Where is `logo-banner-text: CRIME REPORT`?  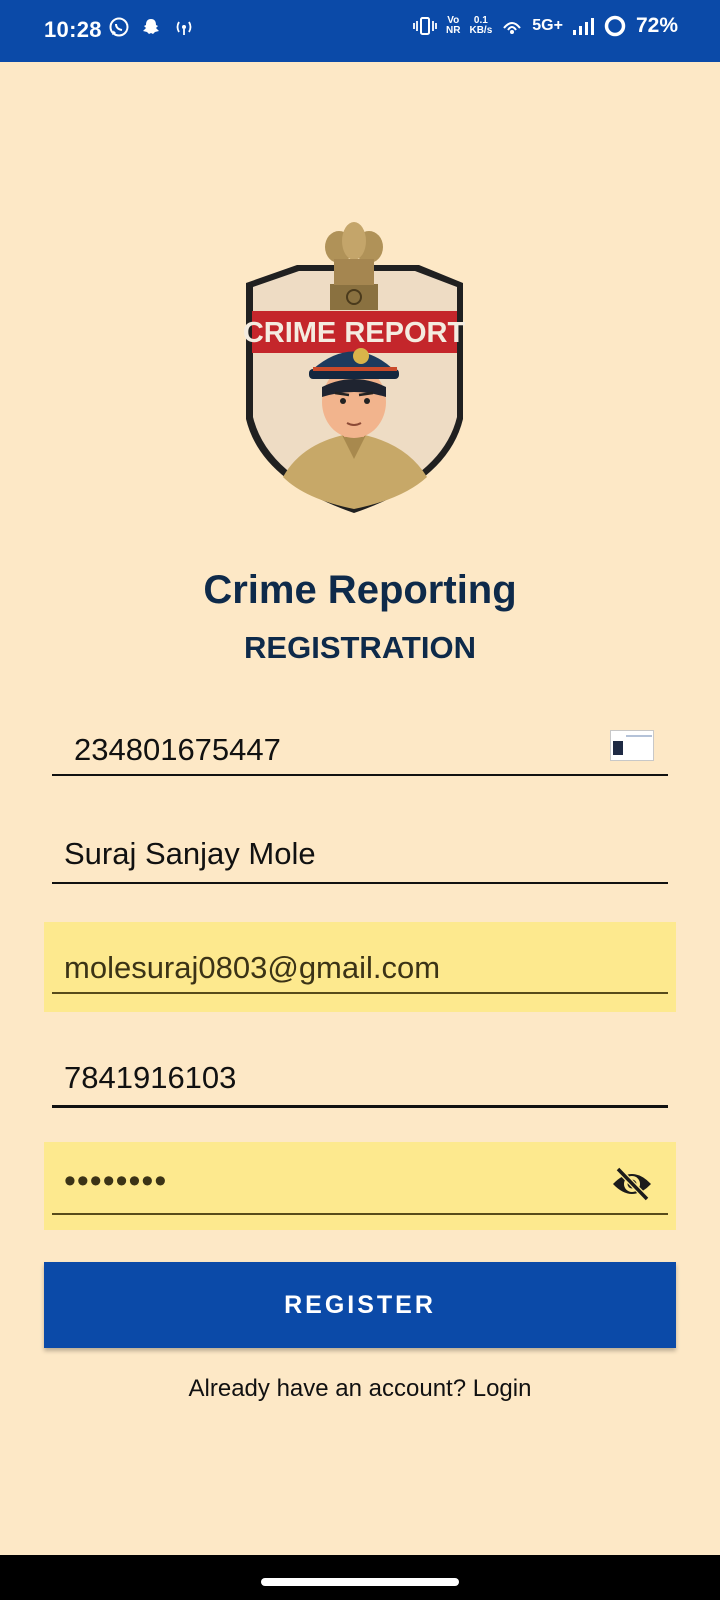 logo-banner-text: CRIME REPORT is located at coordinates (354, 333).